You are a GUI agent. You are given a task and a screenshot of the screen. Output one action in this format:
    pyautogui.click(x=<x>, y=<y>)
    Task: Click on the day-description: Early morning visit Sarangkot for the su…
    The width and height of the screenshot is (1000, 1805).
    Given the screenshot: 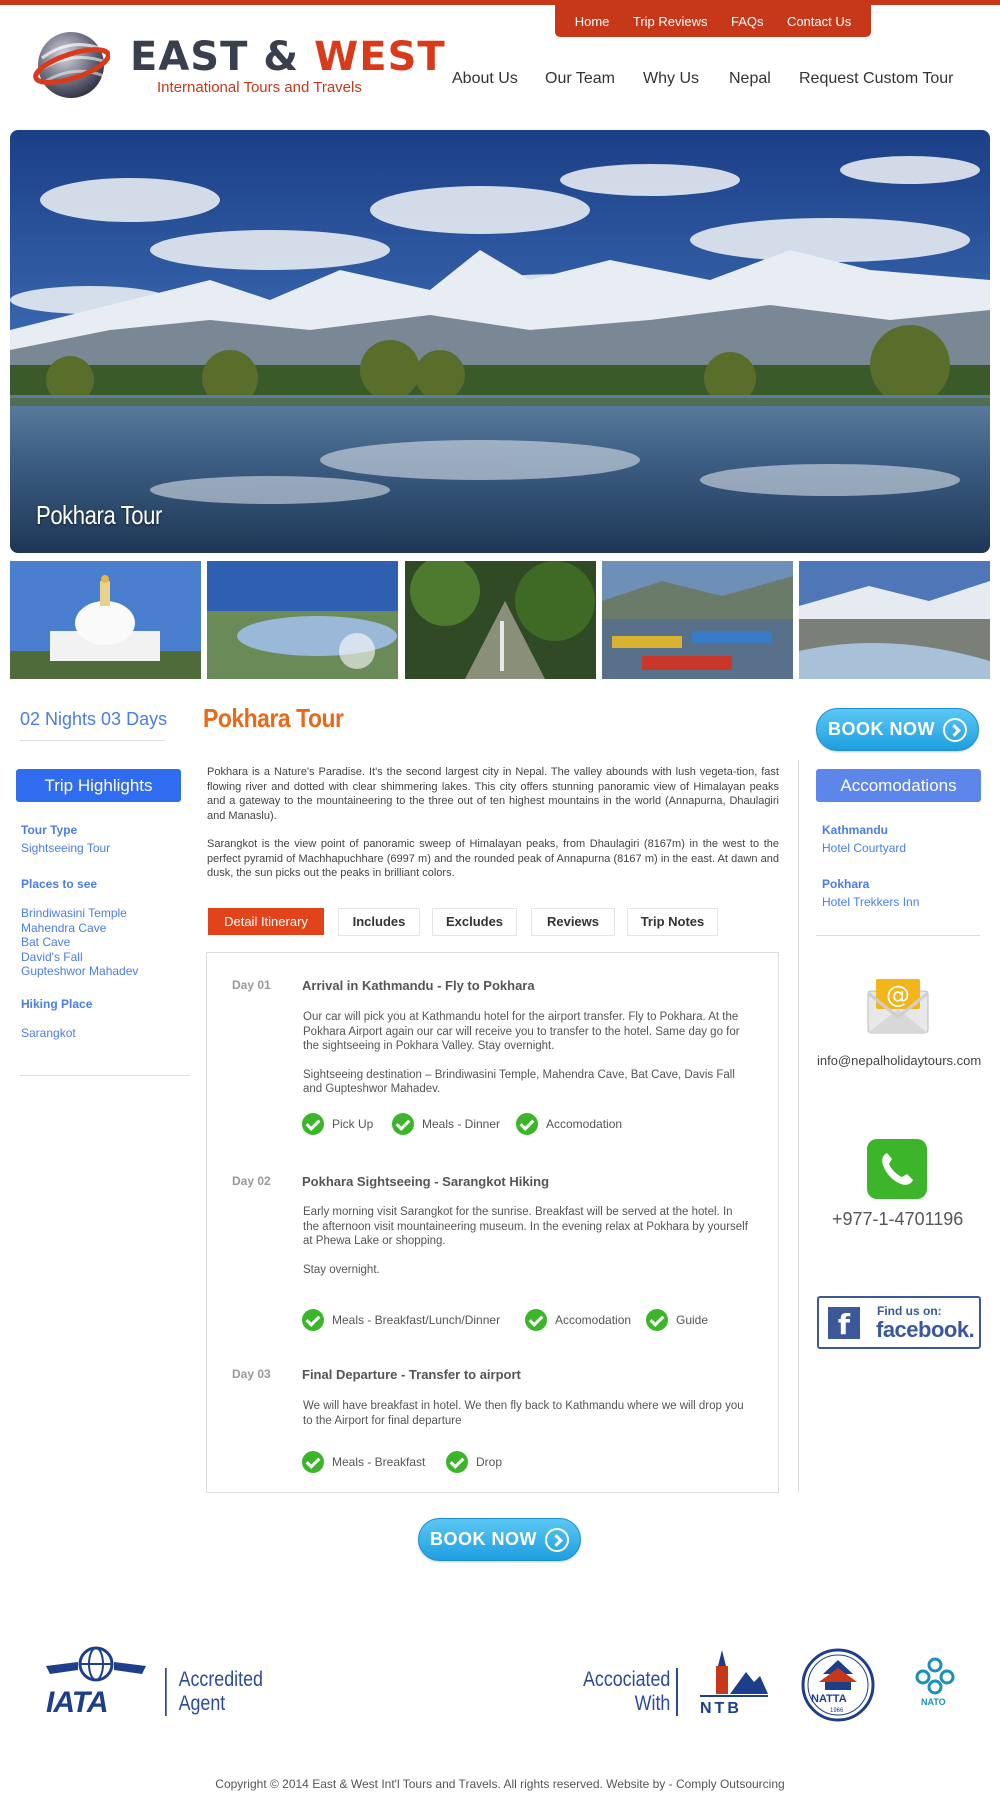 What is the action you would take?
    pyautogui.click(x=527, y=1241)
    